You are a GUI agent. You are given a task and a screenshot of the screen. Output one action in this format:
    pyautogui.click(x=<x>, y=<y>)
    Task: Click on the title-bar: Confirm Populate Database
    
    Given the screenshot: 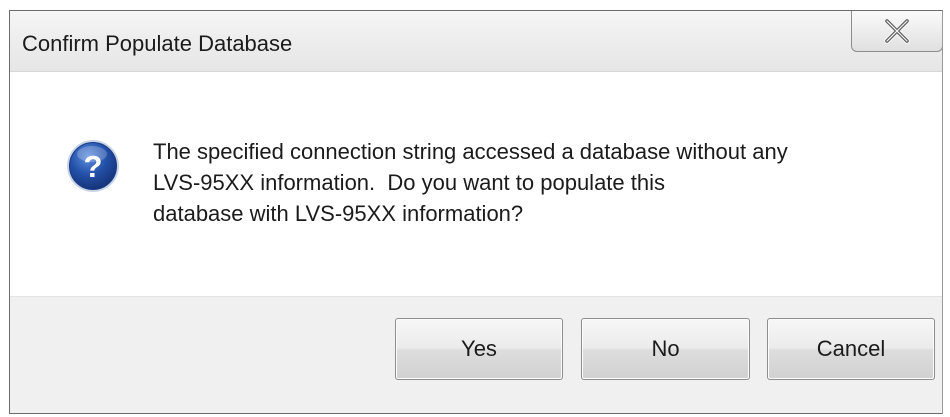 What is the action you would take?
    pyautogui.click(x=476, y=41)
    